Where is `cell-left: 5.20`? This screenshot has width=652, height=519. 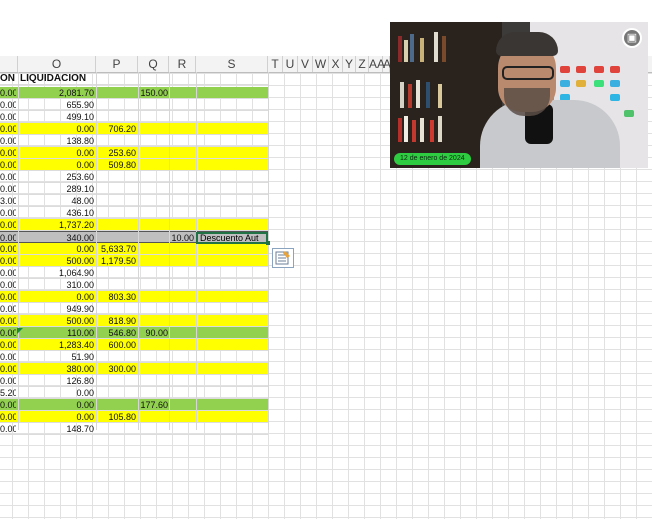 cell-left: 5.20 is located at coordinates (8, 393).